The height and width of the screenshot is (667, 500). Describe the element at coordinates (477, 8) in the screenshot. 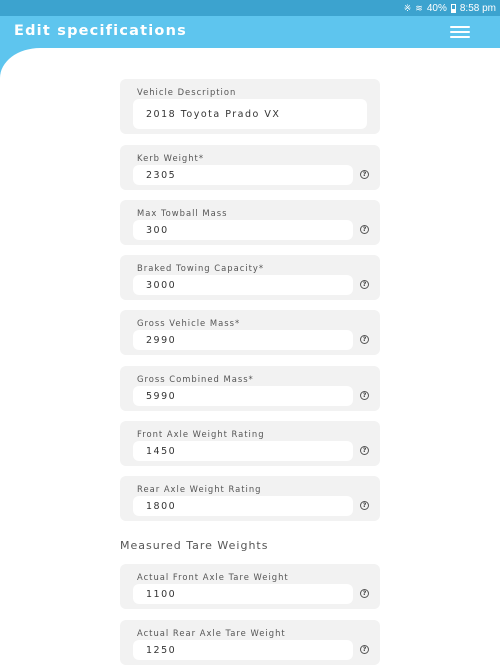

I see `status-time: 8:58 pm` at that location.